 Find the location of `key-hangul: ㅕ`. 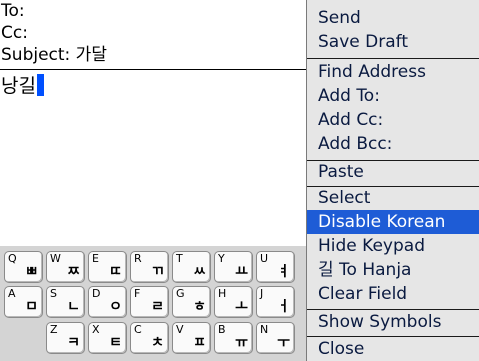

key-hangul: ㅕ is located at coordinates (283, 272).